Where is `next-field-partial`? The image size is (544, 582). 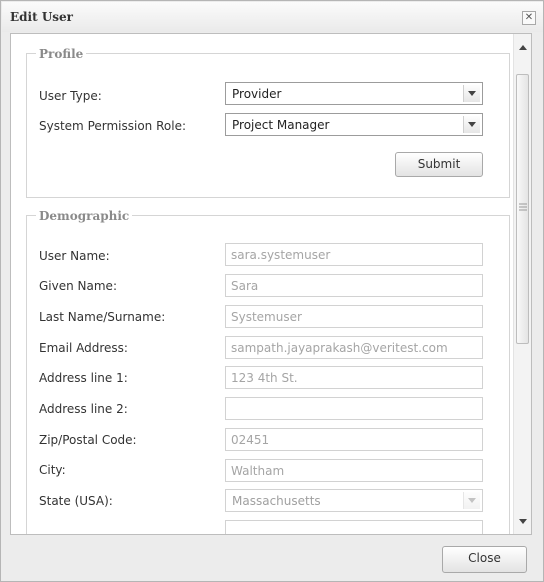
next-field-partial is located at coordinates (354, 527).